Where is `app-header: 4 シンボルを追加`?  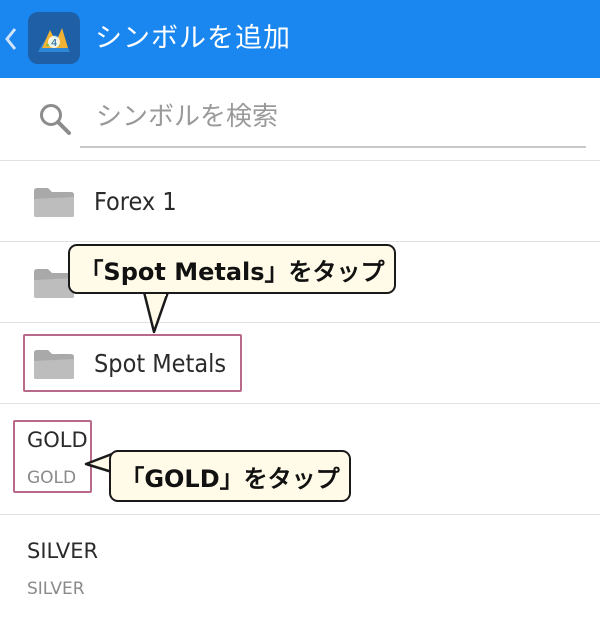 app-header: 4 シンボルを追加 is located at coordinates (300, 39).